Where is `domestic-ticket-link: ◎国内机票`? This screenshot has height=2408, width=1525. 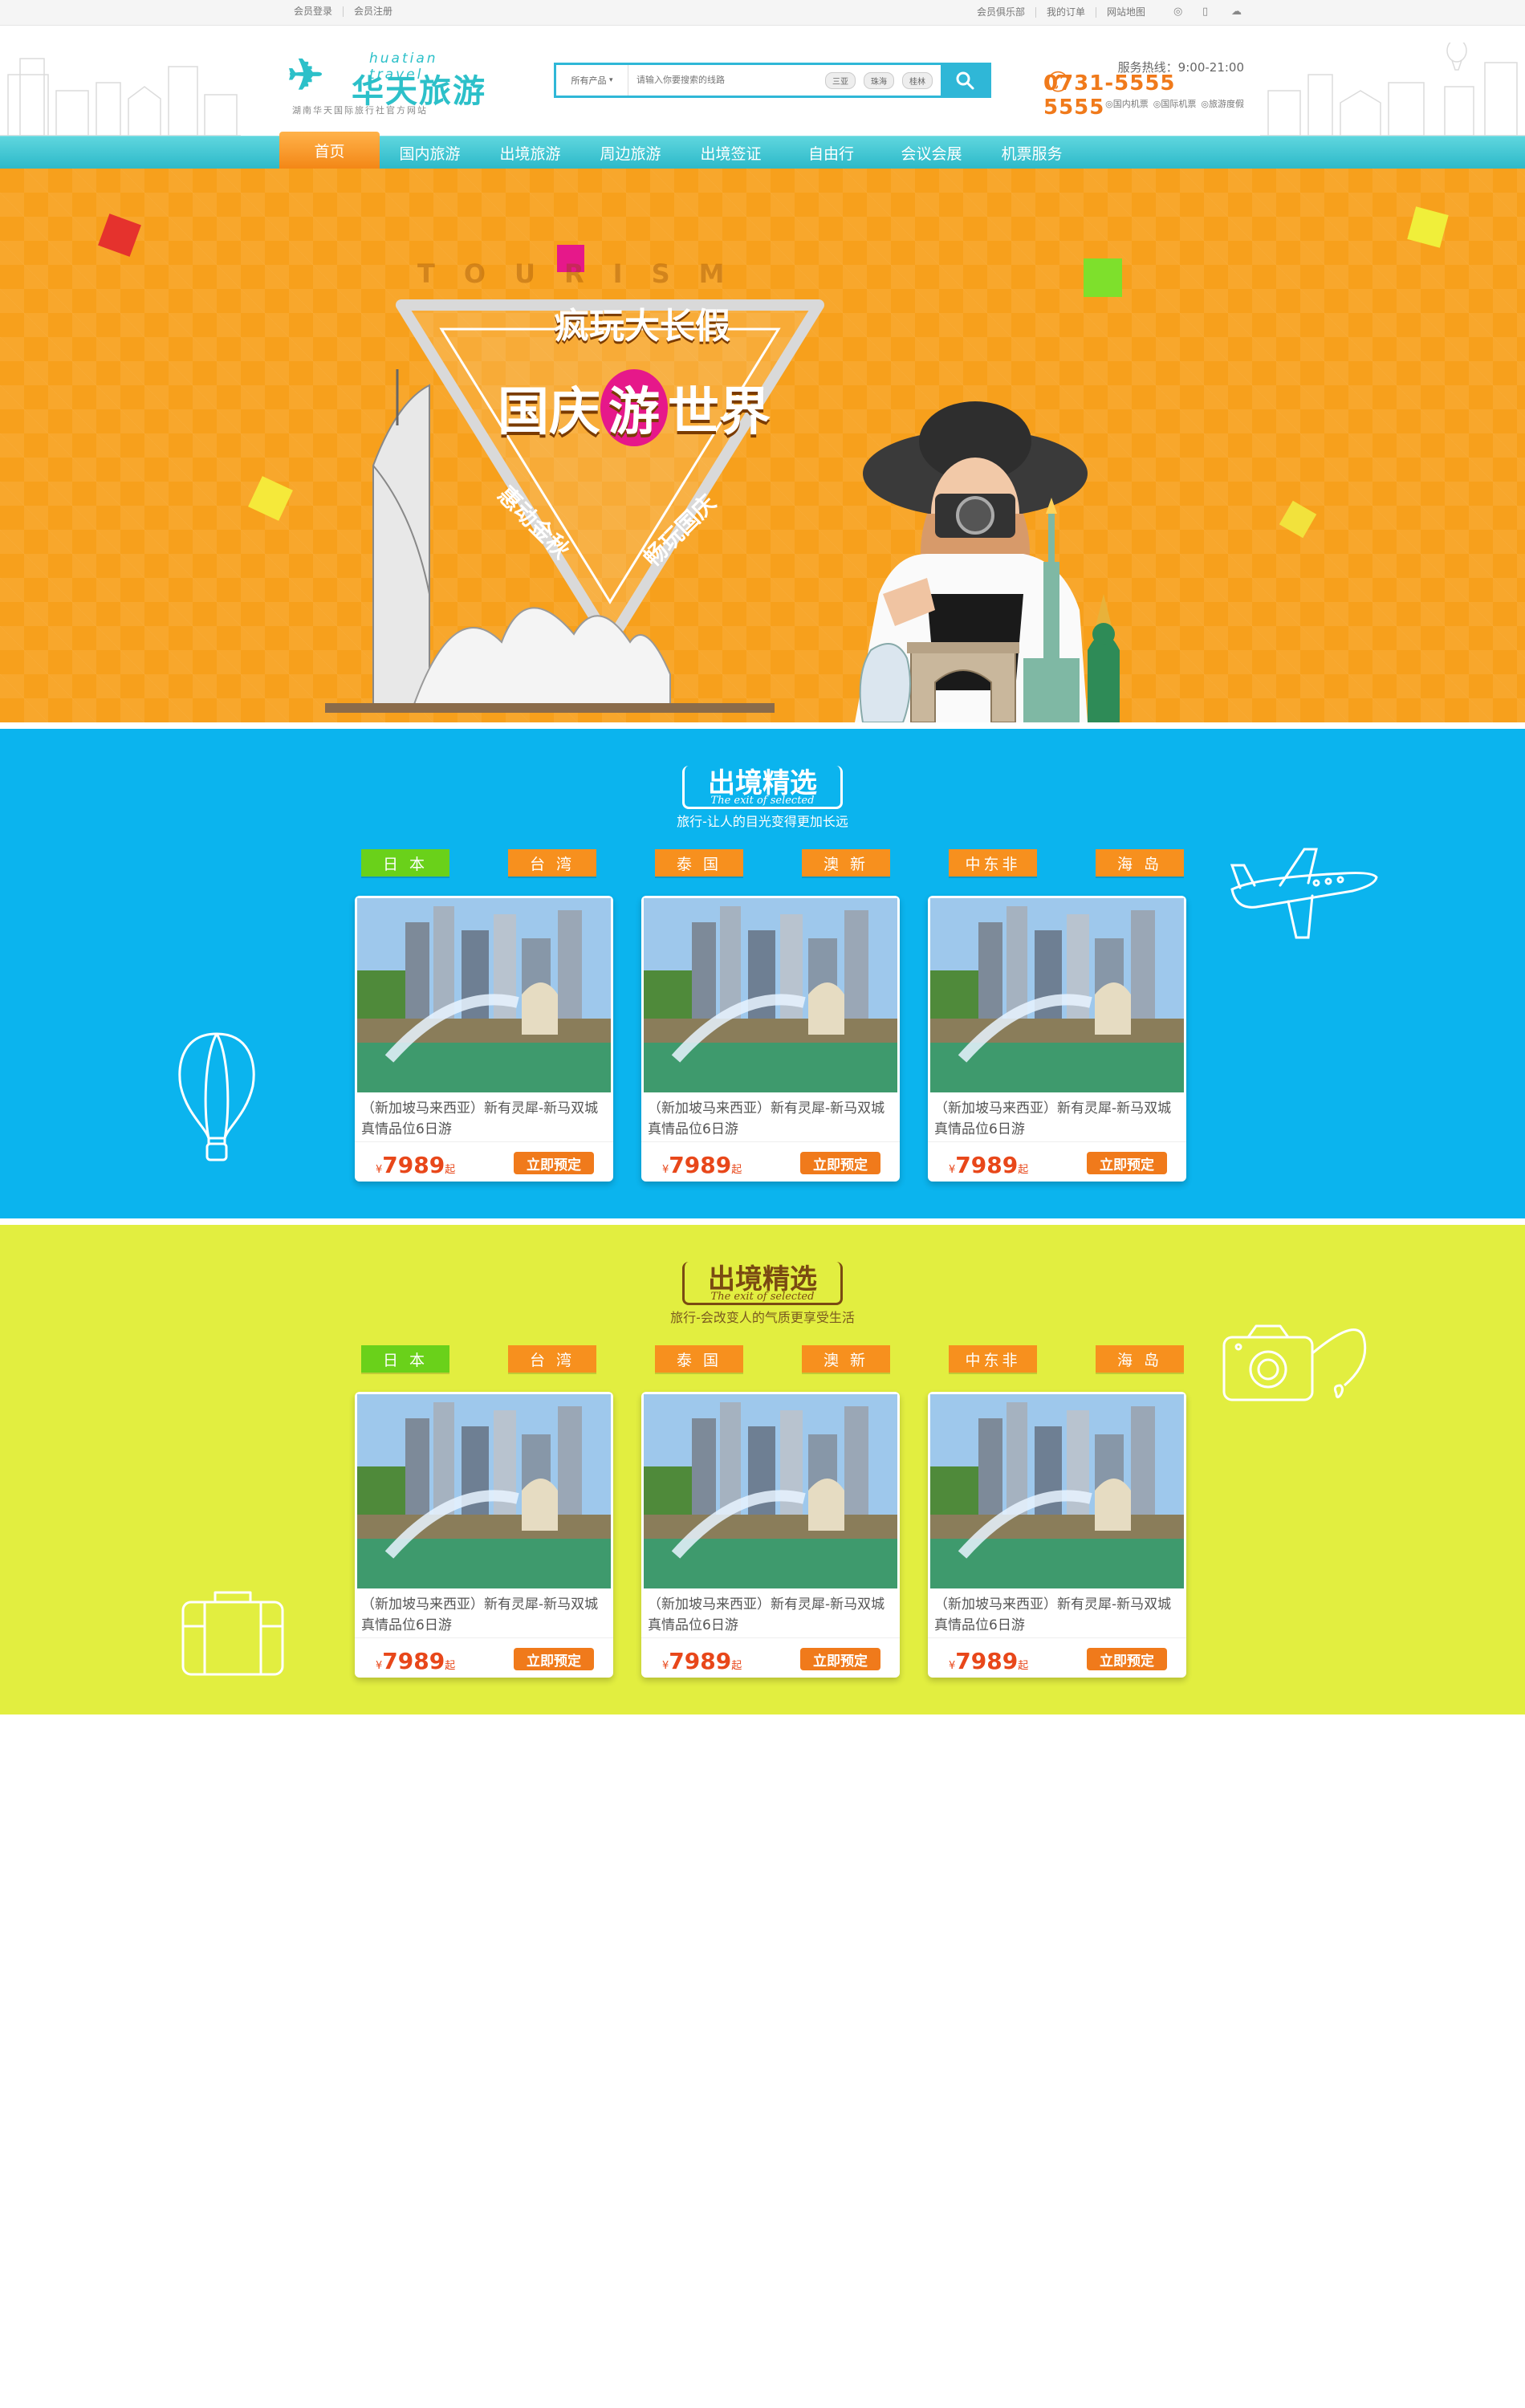 domestic-ticket-link: ◎国内机票 is located at coordinates (1127, 103).